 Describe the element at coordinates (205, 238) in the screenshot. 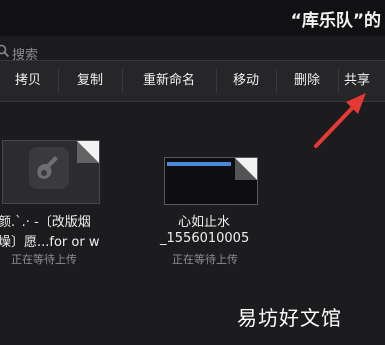

I see `file-name-line2: _1556010005` at that location.